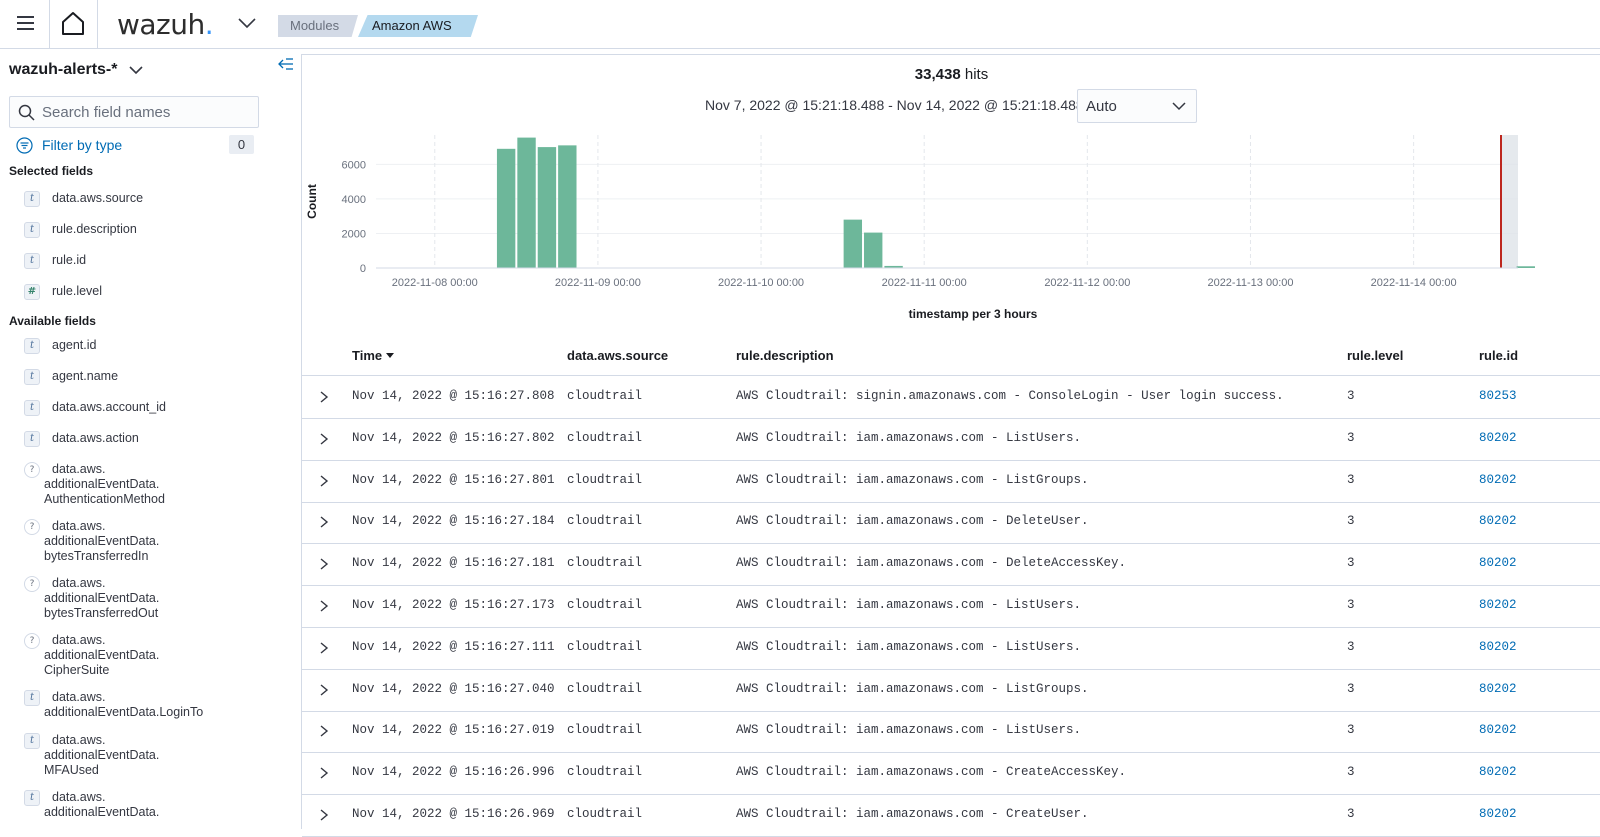 This screenshot has width=1600, height=837. Describe the element at coordinates (373, 355) in the screenshot. I see `column-header-time: Time` at that location.